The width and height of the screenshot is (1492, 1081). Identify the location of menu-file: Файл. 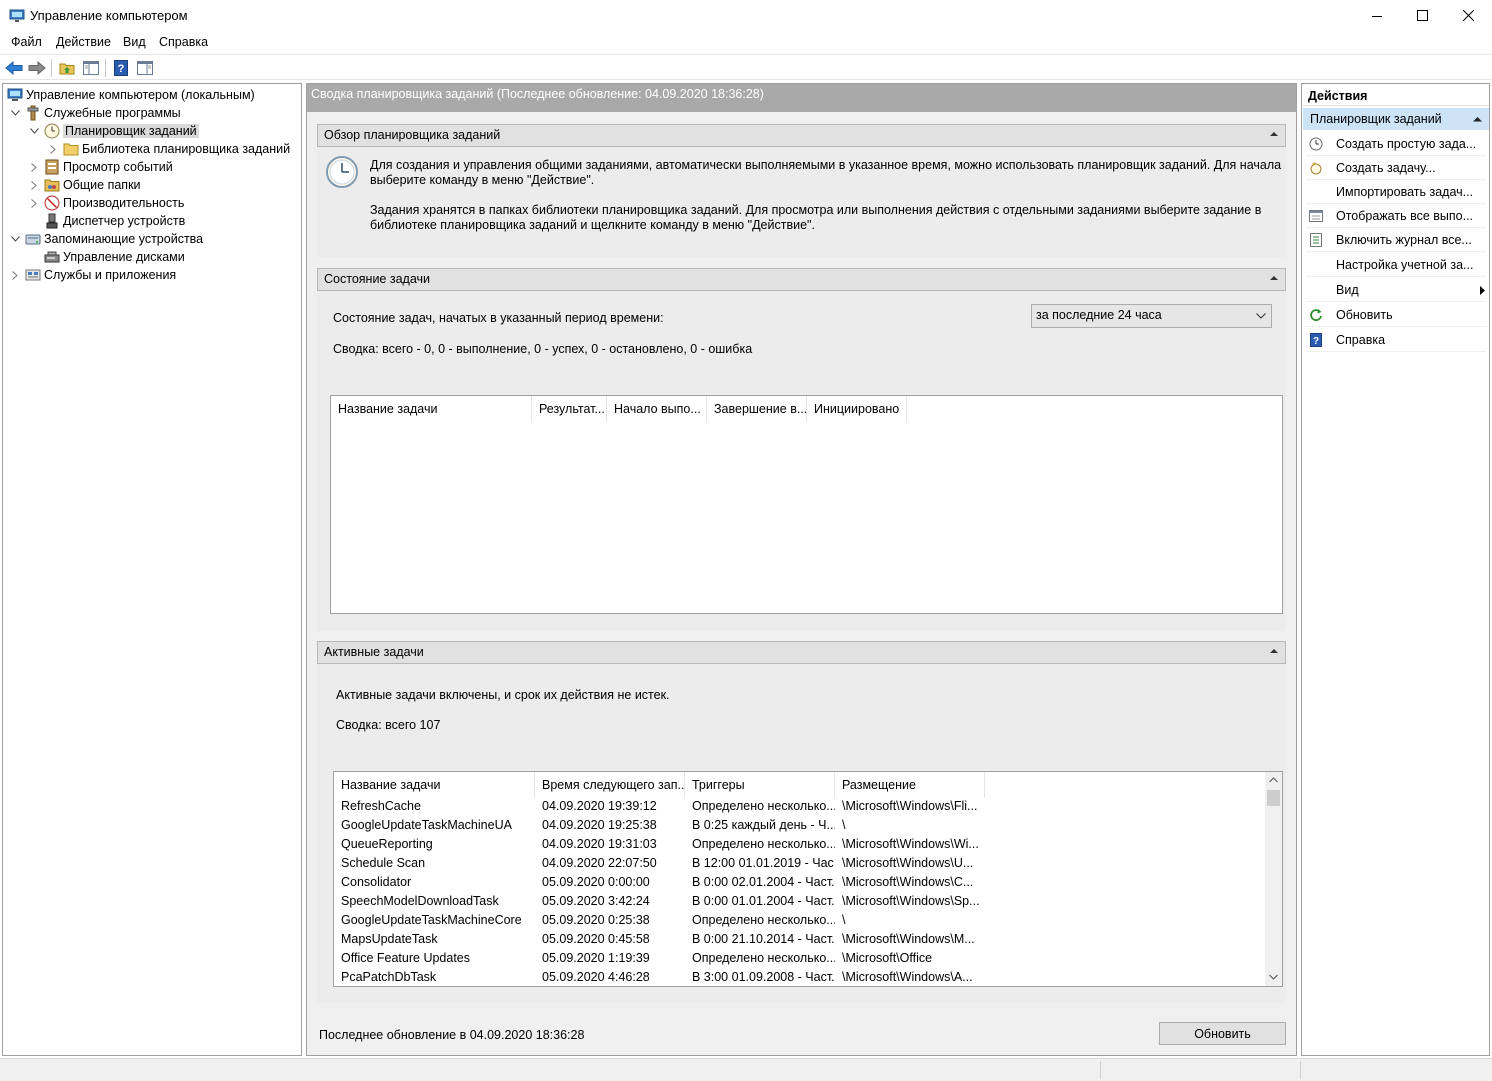
(26, 42).